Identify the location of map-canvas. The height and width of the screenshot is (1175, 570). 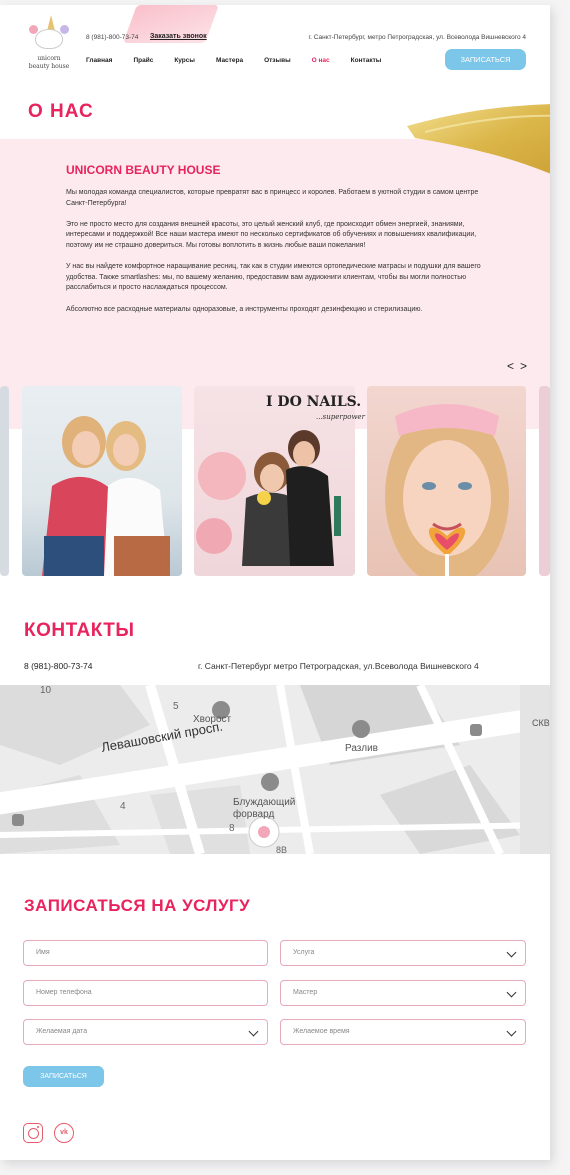
(275, 769).